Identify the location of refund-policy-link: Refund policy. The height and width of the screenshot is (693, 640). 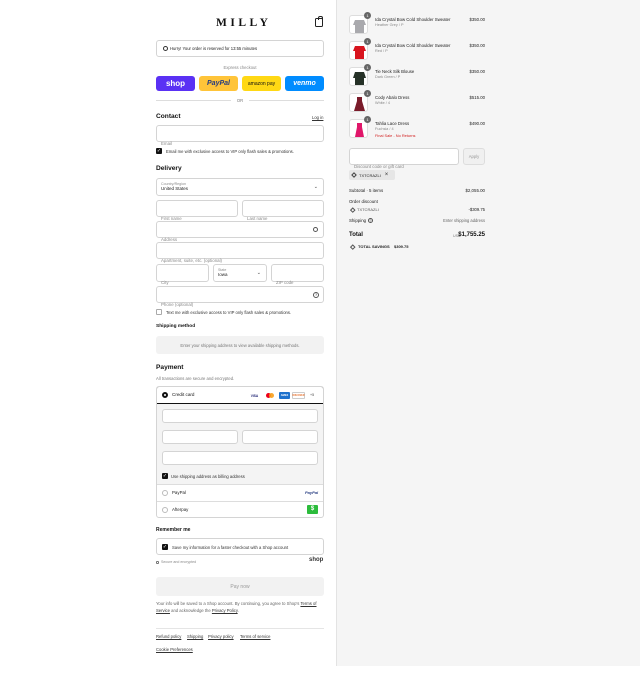
(168, 636).